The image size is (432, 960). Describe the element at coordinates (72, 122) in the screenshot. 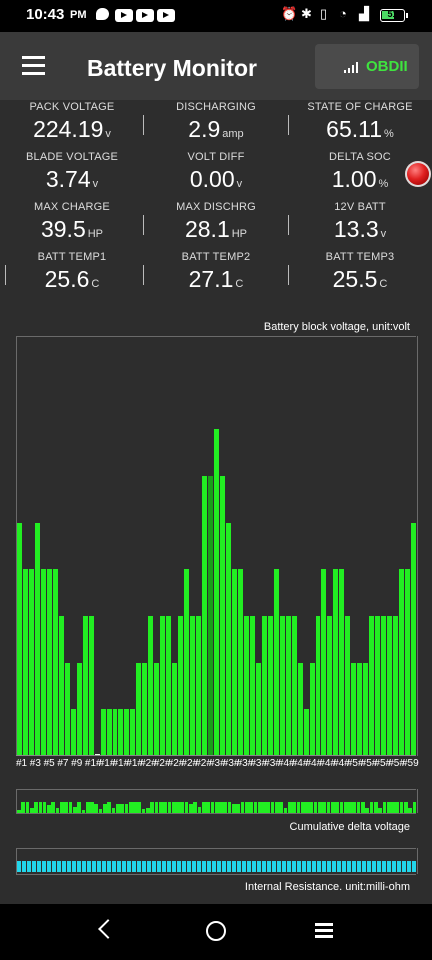

I see `metric-pack-voltage: PACK VOLTAGE 224.19 v` at that location.